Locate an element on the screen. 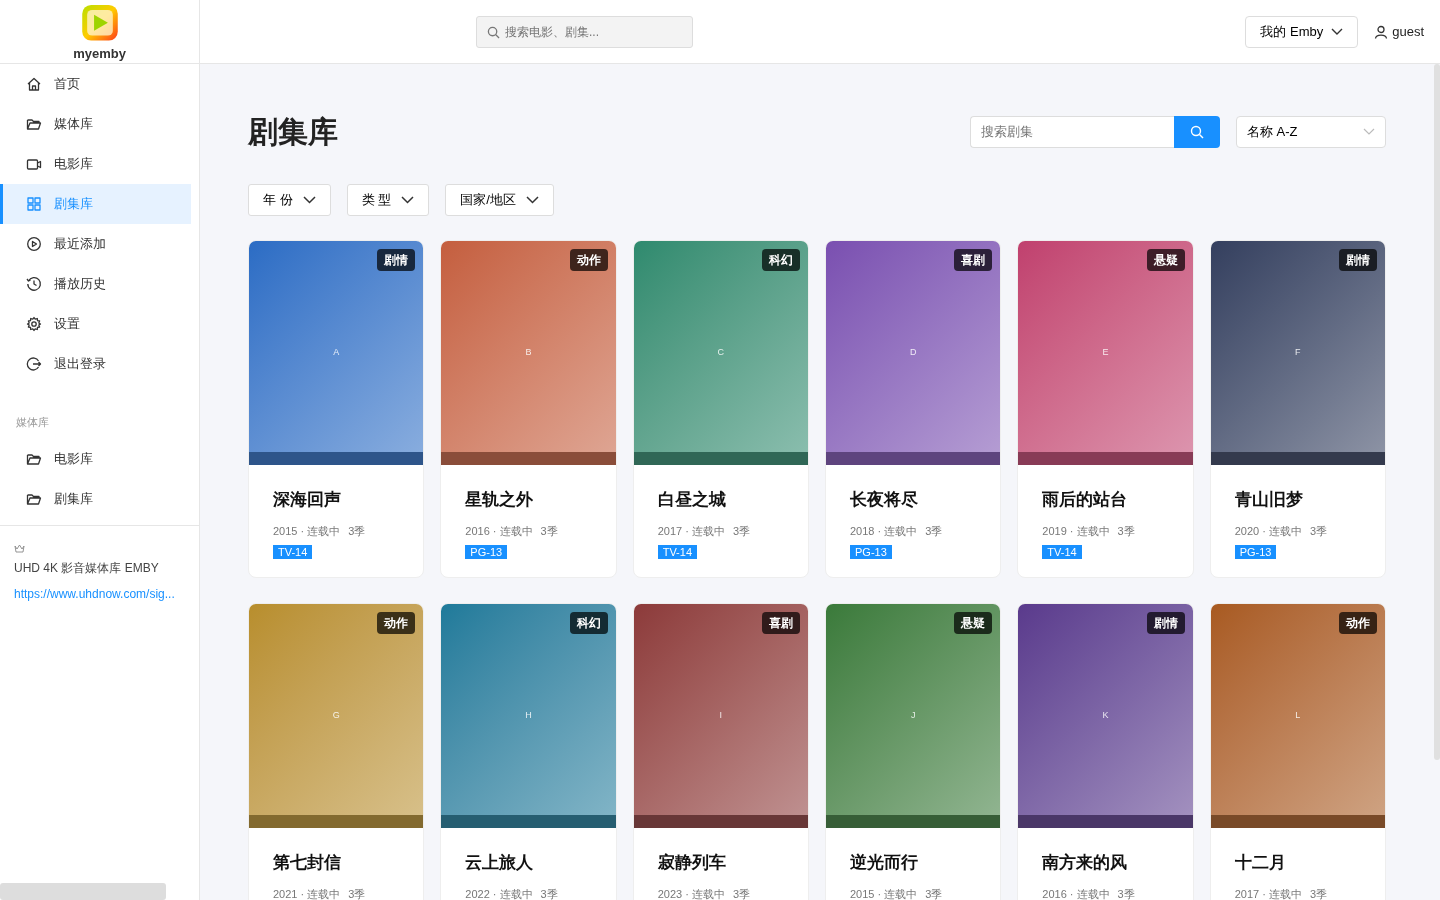 The width and height of the screenshot is (1440, 900). sidebar-item: 播放历史 is located at coordinates (95, 284).